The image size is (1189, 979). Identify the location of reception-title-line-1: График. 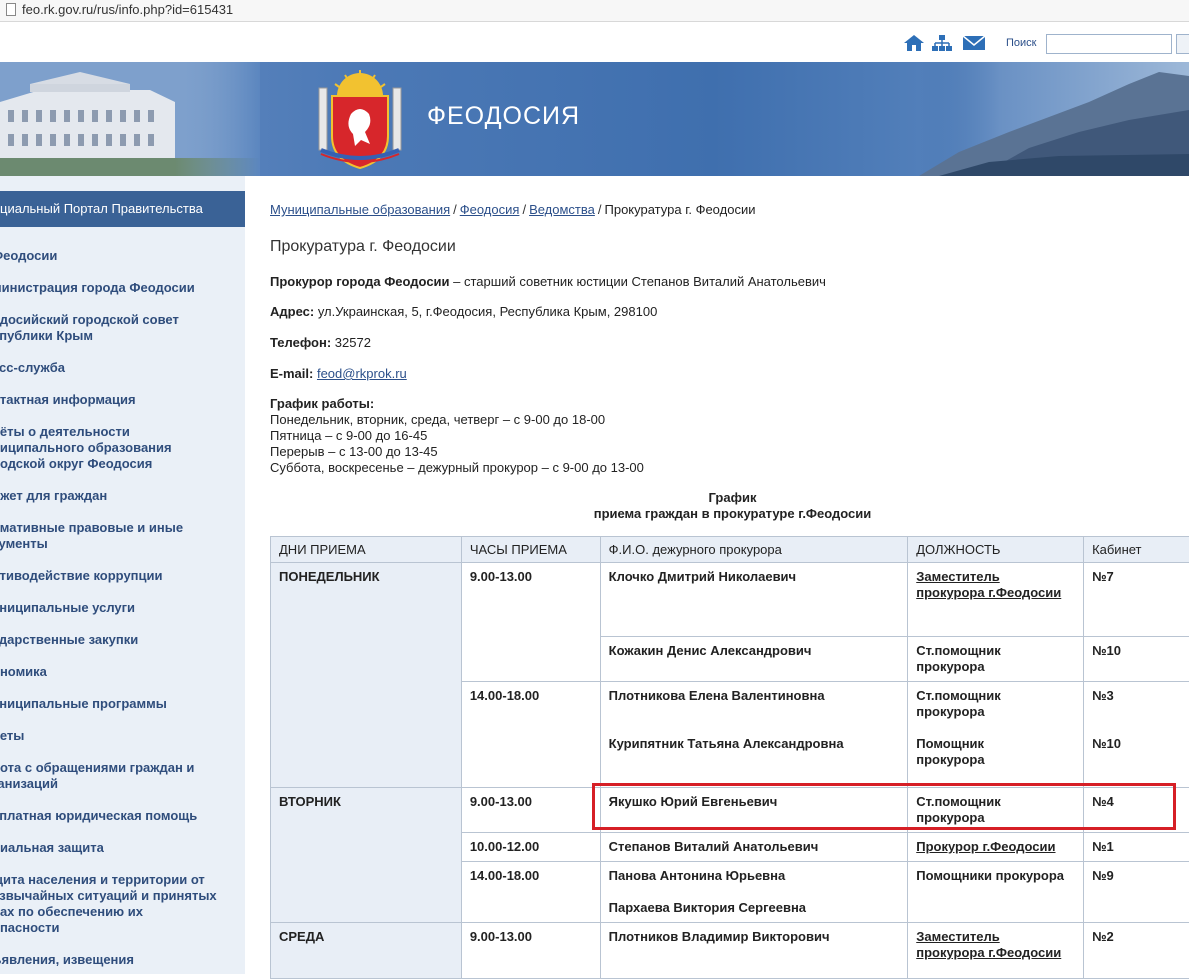
(729, 498).